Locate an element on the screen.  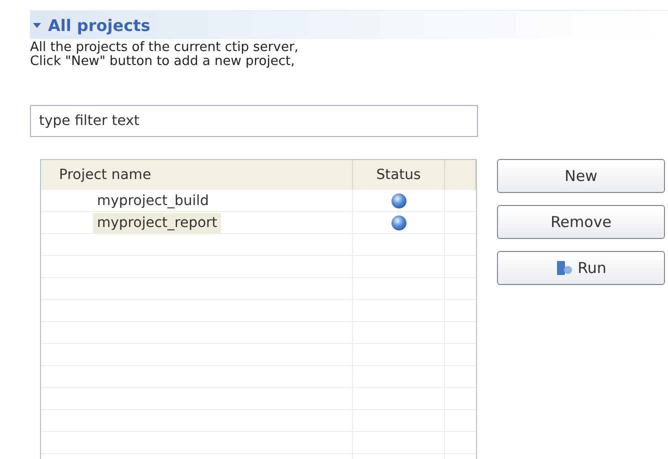
collapse-caret-icon is located at coordinates (37, 25).